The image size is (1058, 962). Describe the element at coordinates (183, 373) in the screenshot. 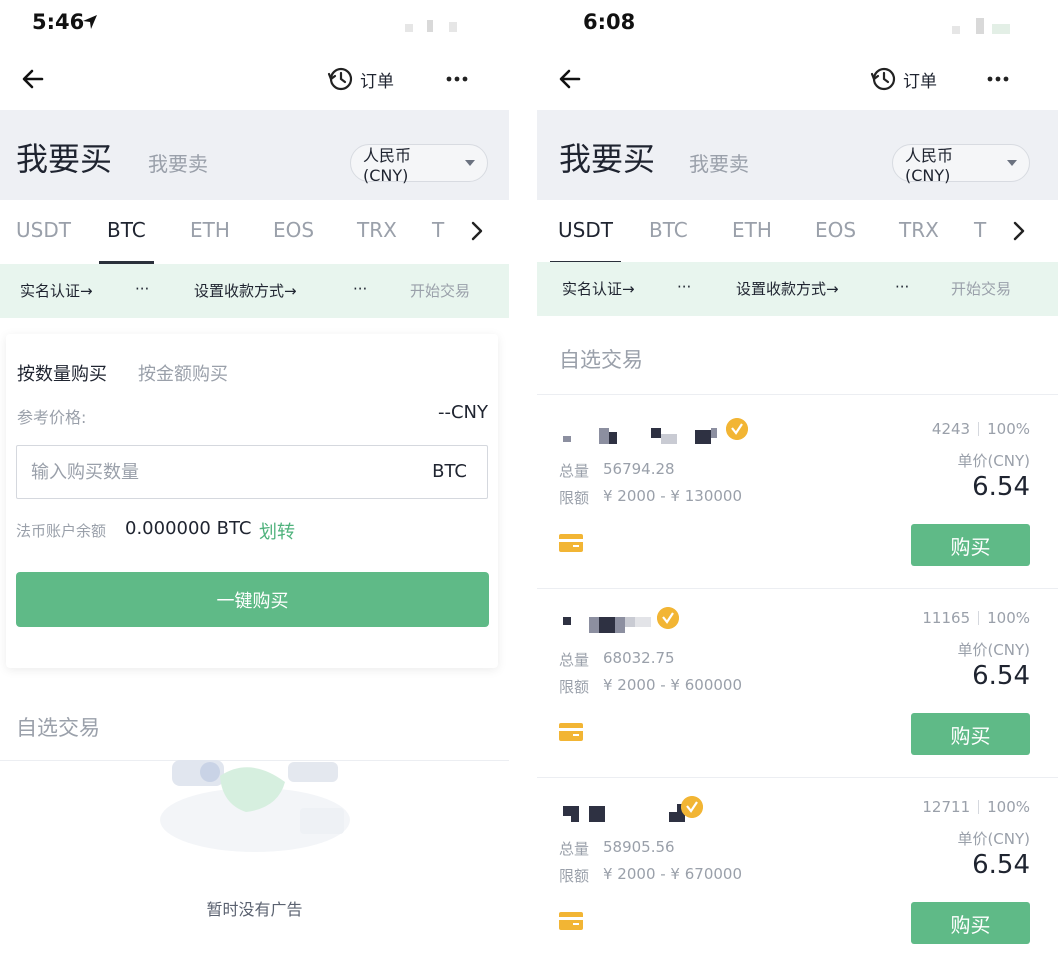

I see `tab-buy-by-amount: 按金额购买` at that location.